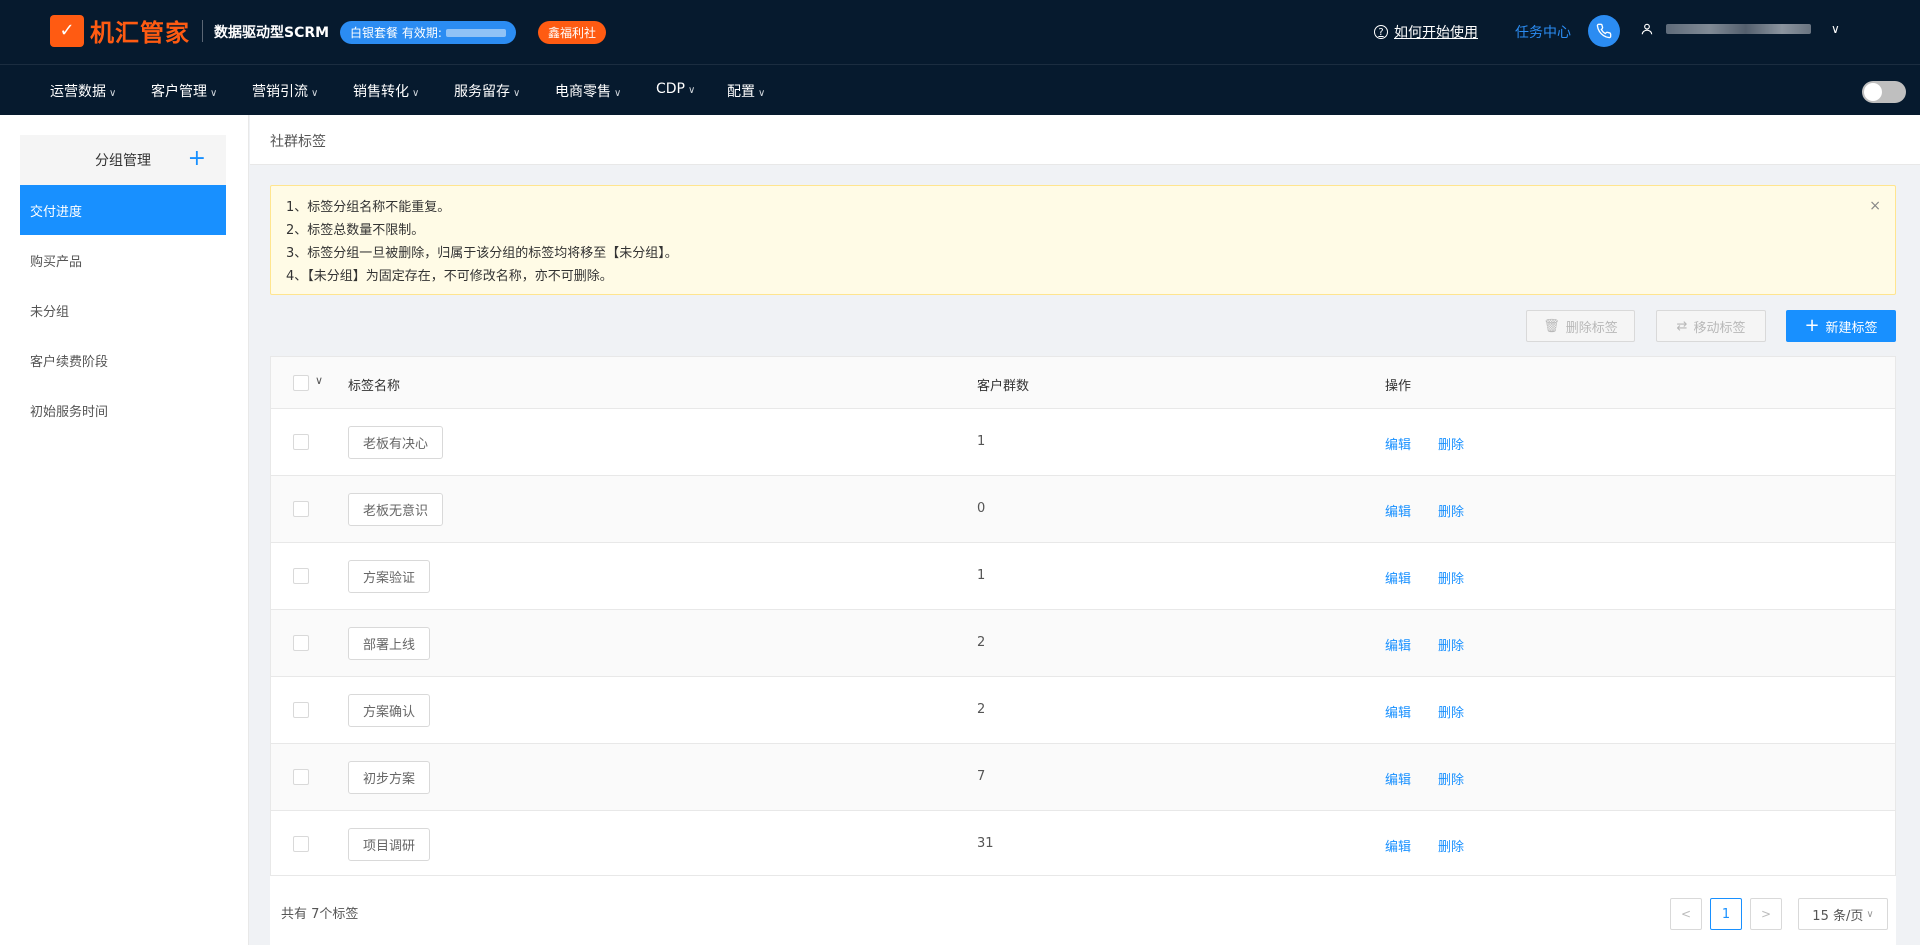  What do you see at coordinates (381, 92) in the screenshot?
I see `nav-item-label: 销售转化` at bounding box center [381, 92].